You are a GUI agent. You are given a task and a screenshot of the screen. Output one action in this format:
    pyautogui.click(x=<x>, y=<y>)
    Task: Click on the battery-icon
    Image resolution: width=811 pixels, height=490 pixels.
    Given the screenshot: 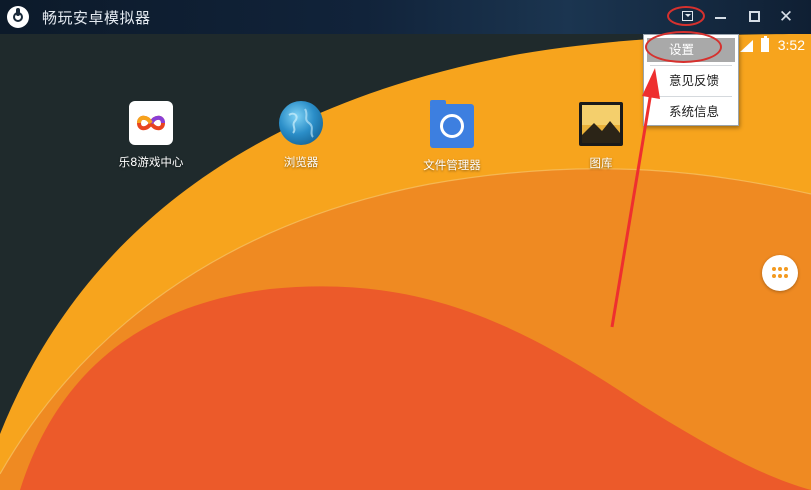 What is the action you would take?
    pyautogui.click(x=765, y=44)
    